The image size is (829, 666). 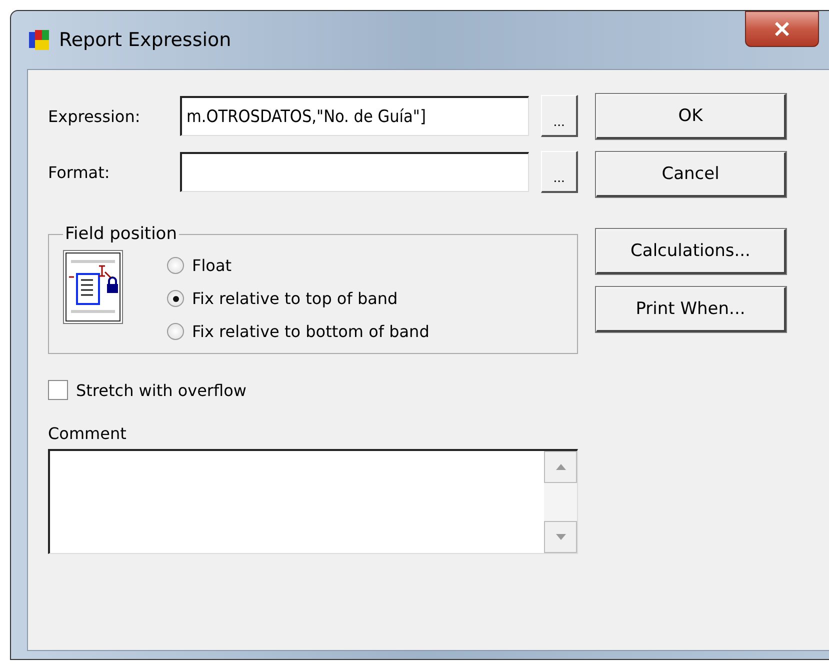 I want to click on up-icon, so click(x=561, y=467).